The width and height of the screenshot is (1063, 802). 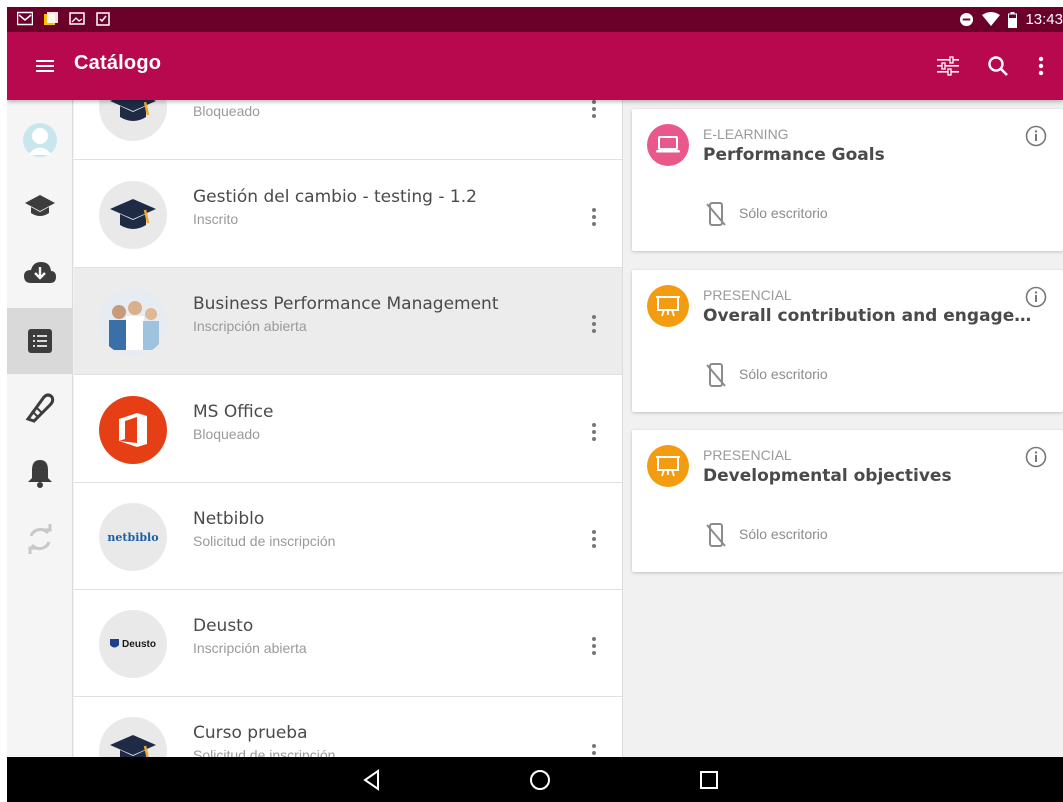 I want to click on rail-item-sync, so click(x=40, y=539).